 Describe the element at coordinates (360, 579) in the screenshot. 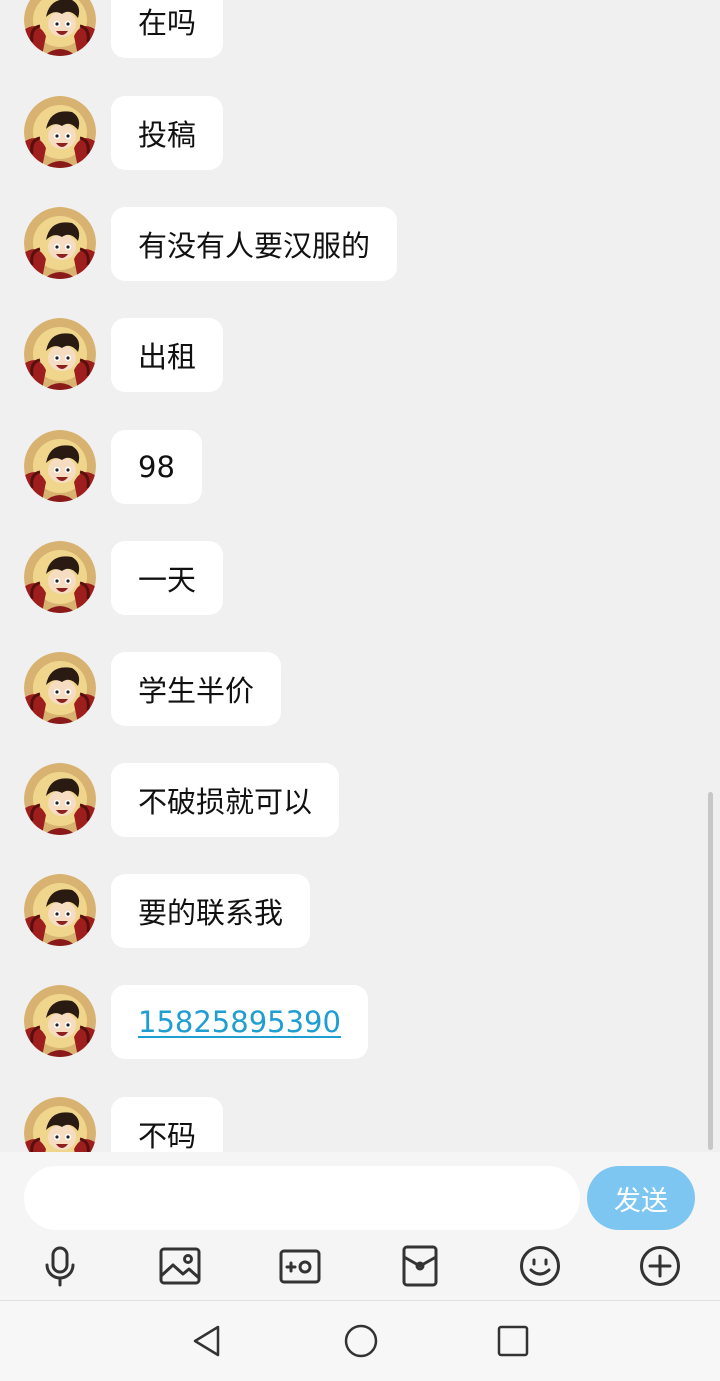

I see `message-row: 一天` at that location.